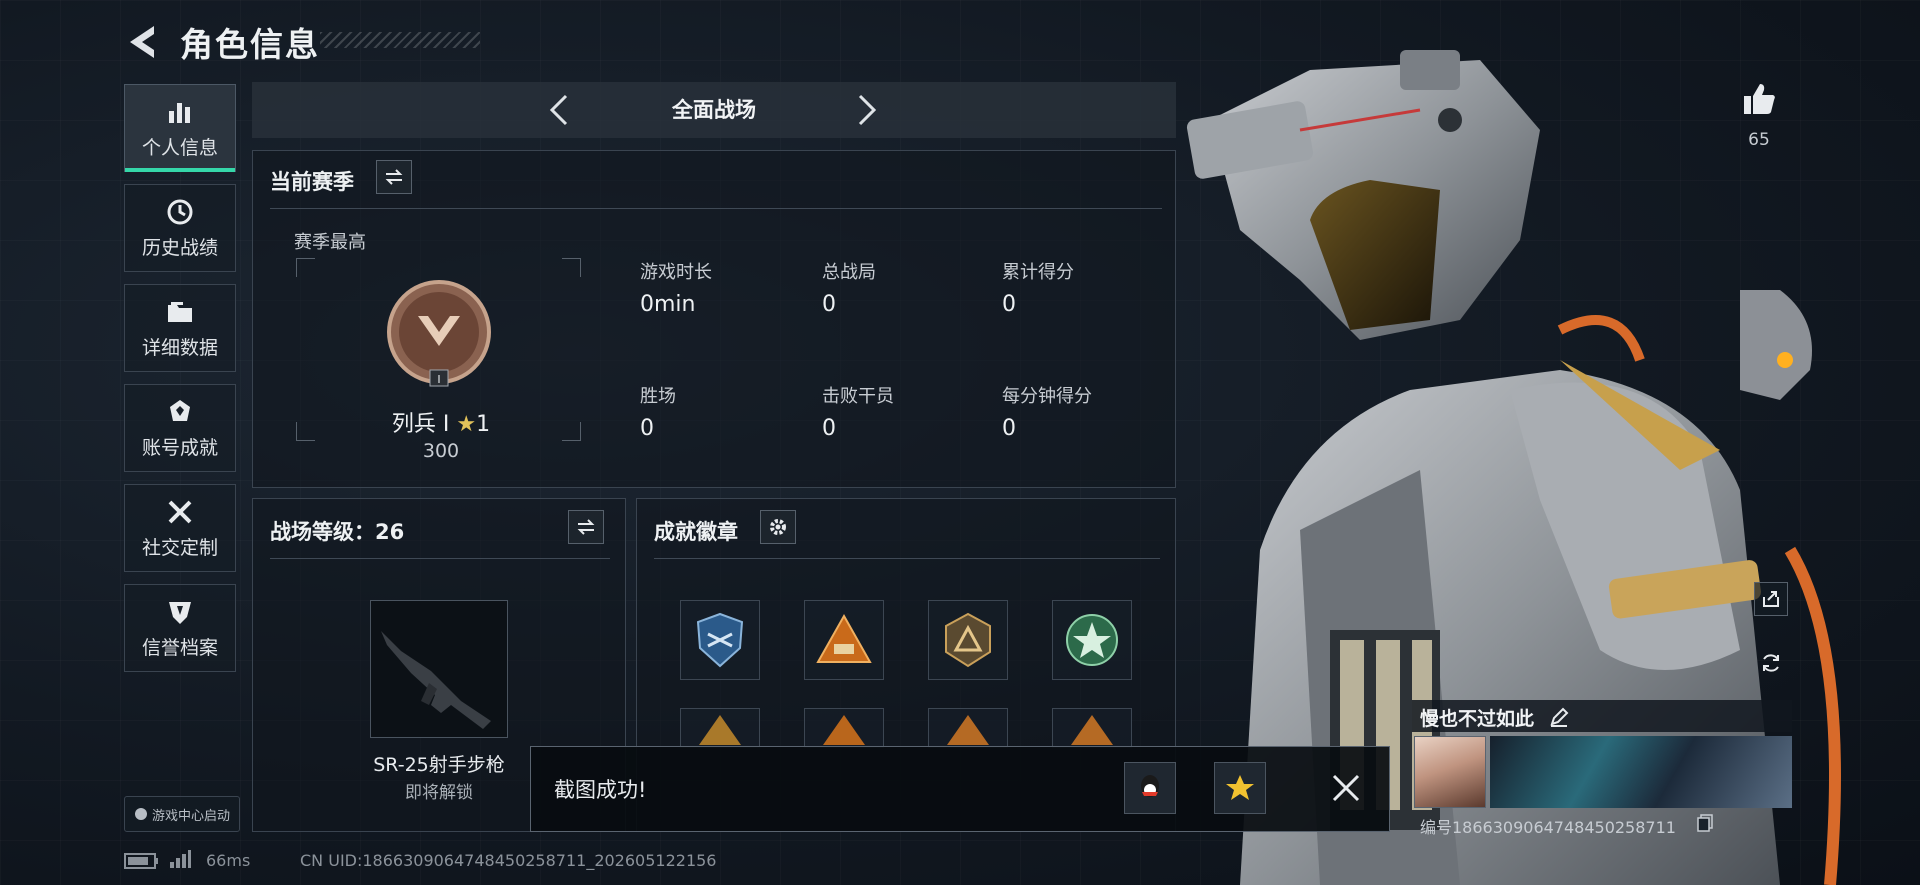  I want to click on shield-badge-icon, so click(720, 640).